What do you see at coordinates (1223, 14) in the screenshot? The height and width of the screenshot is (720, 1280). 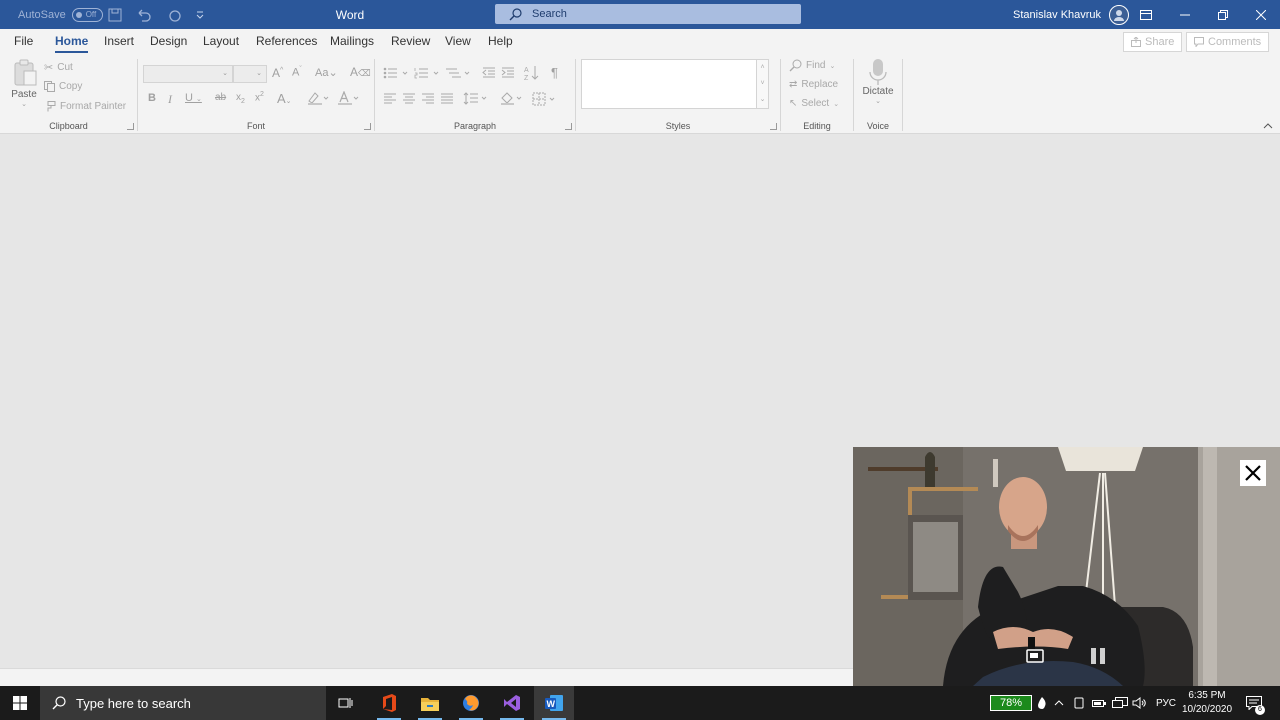 I see `restore-button` at bounding box center [1223, 14].